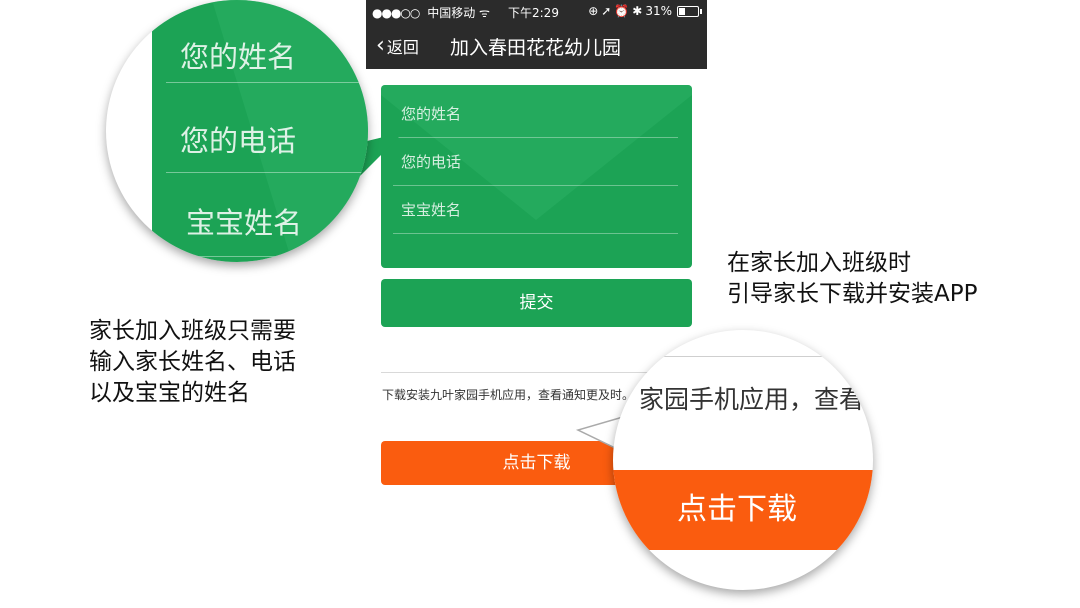 This screenshot has height=608, width=1080. I want to click on form-zoom-lens: 您的姓名 您的电话 宝宝姓名, so click(237, 131).